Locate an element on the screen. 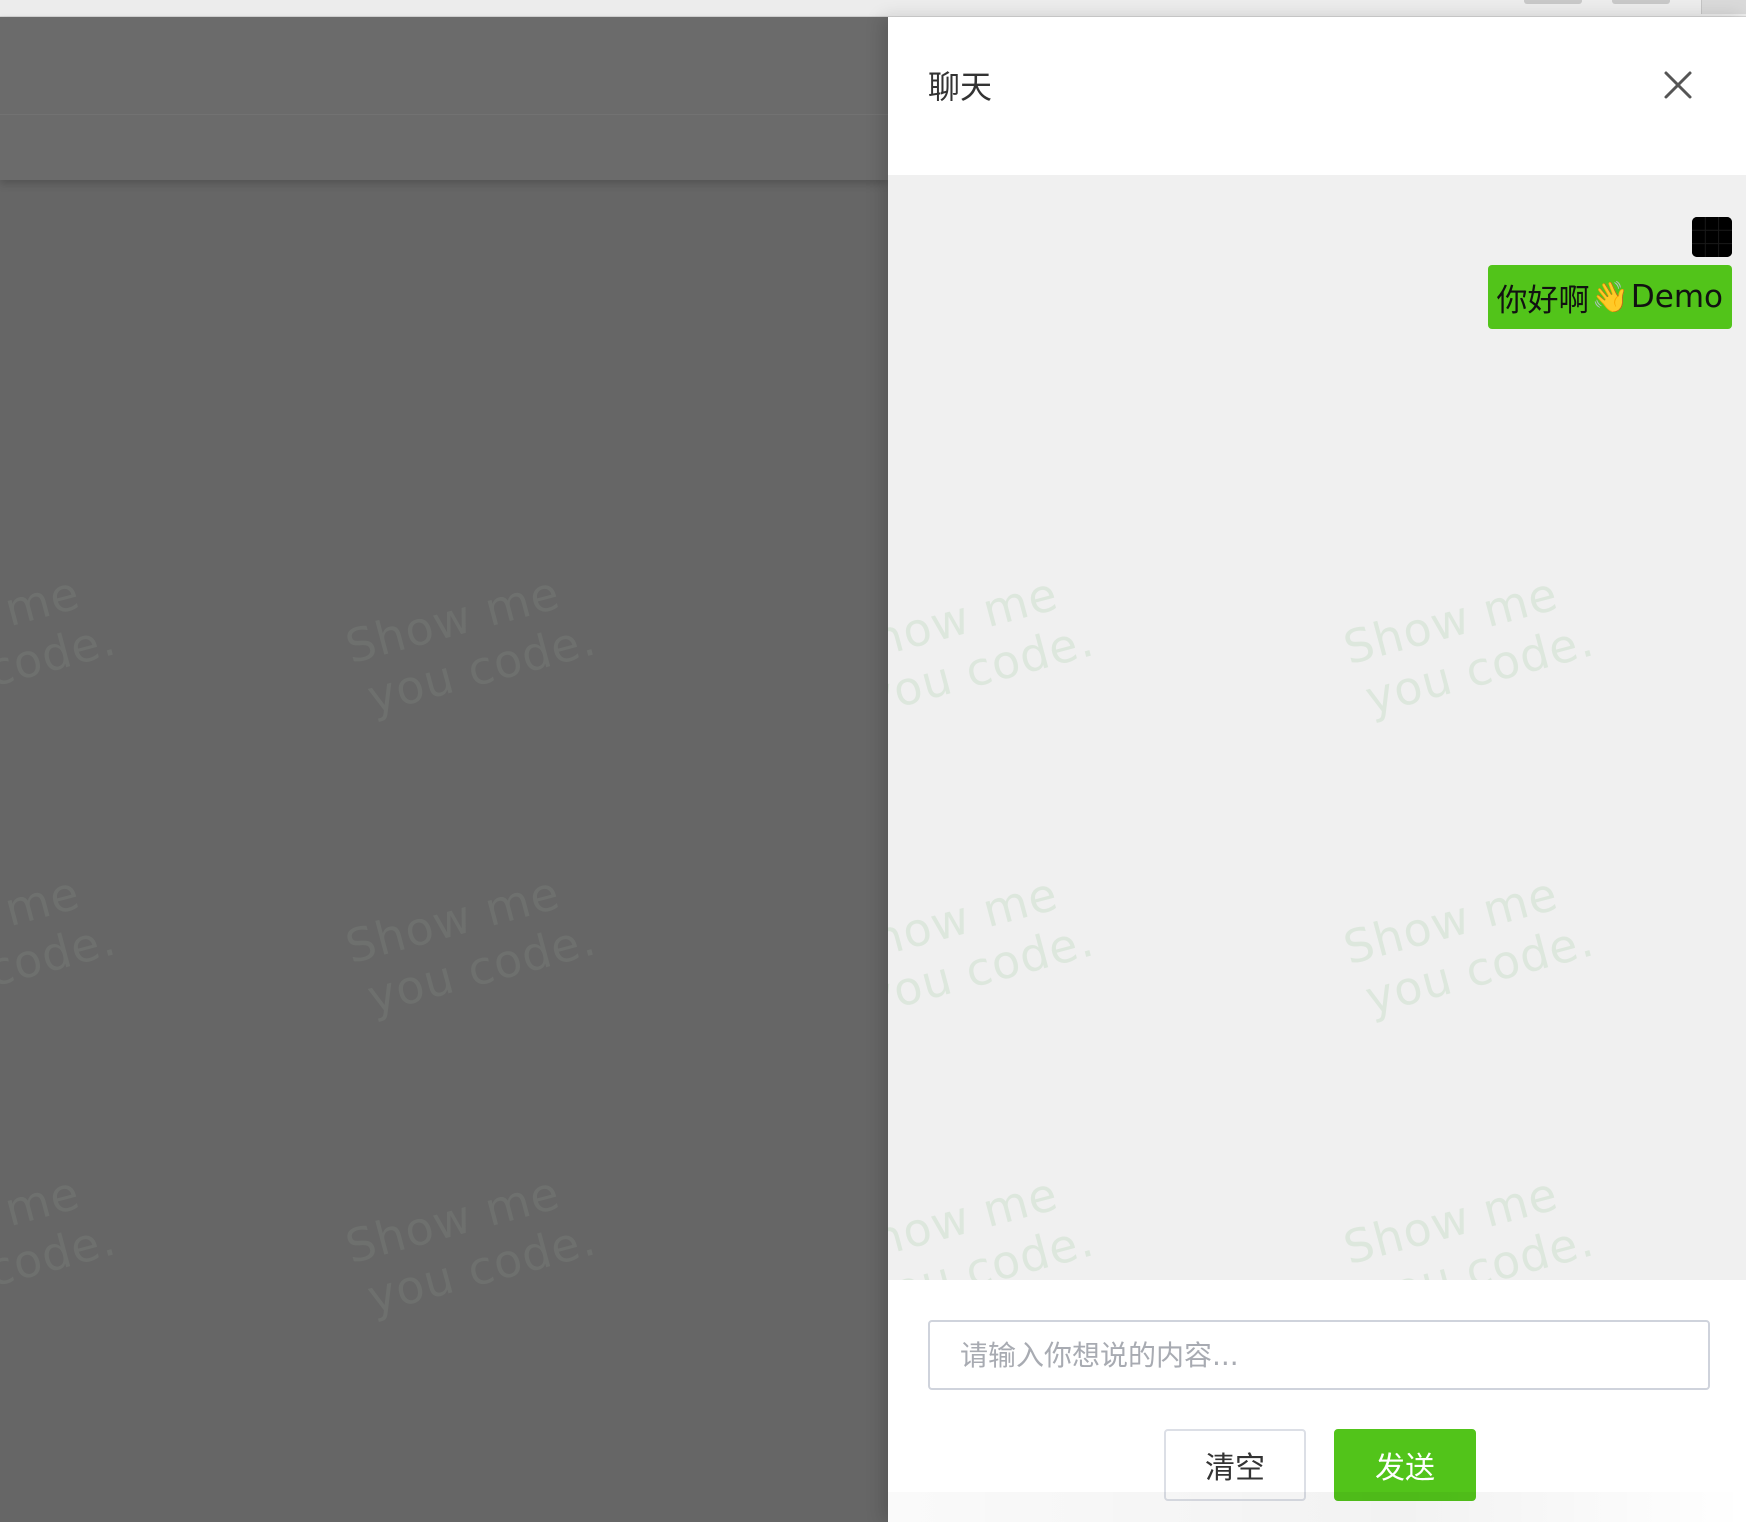 The width and height of the screenshot is (1746, 1522). message-text: Demo is located at coordinates (1676, 297).